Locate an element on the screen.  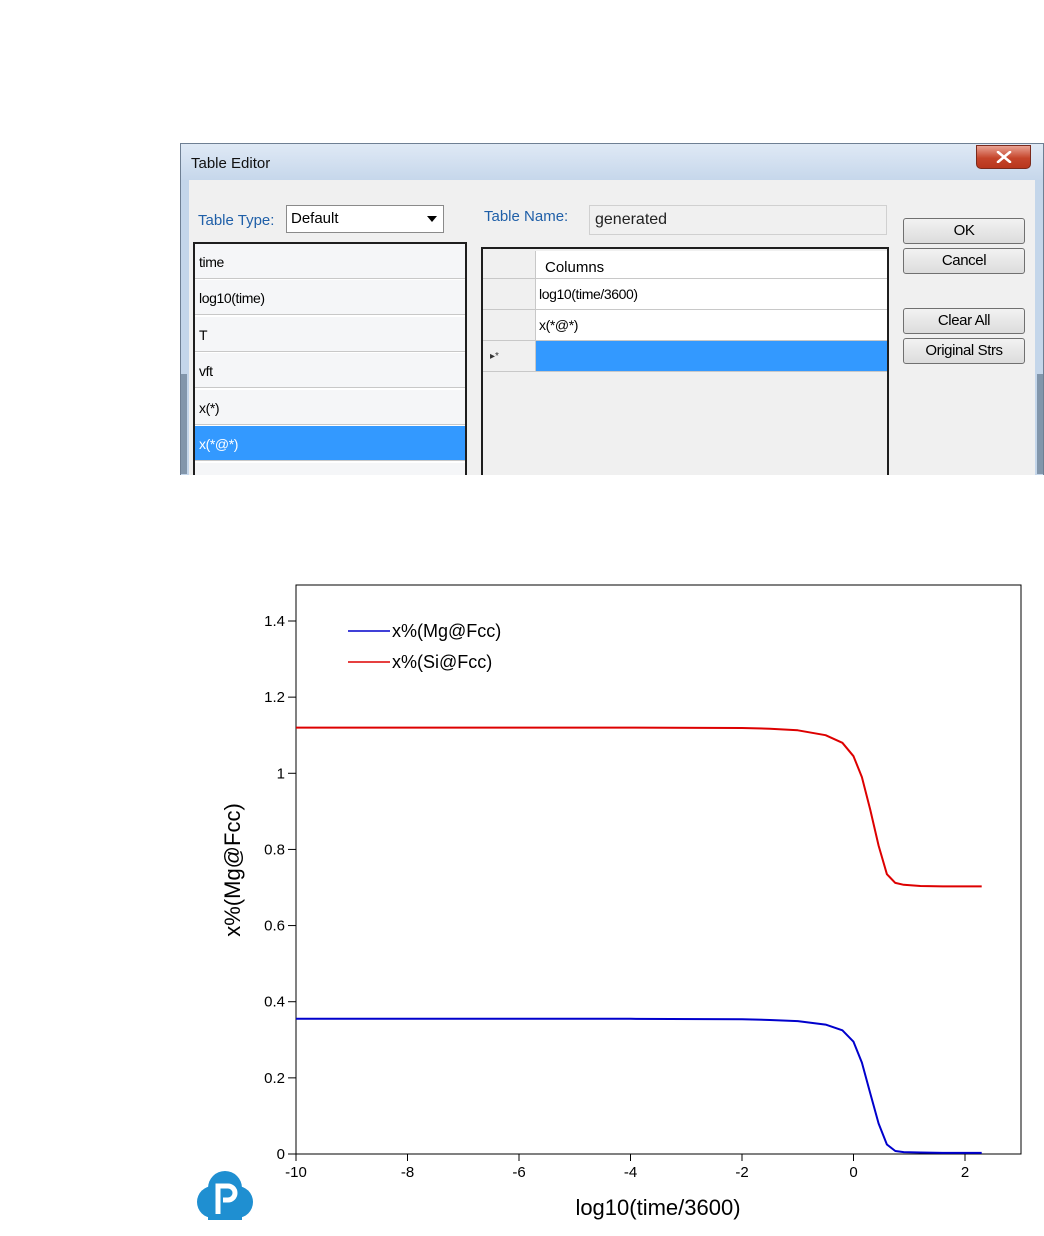
y-axis-label: x%(Mg@Fcc) is located at coordinates (232, 870).